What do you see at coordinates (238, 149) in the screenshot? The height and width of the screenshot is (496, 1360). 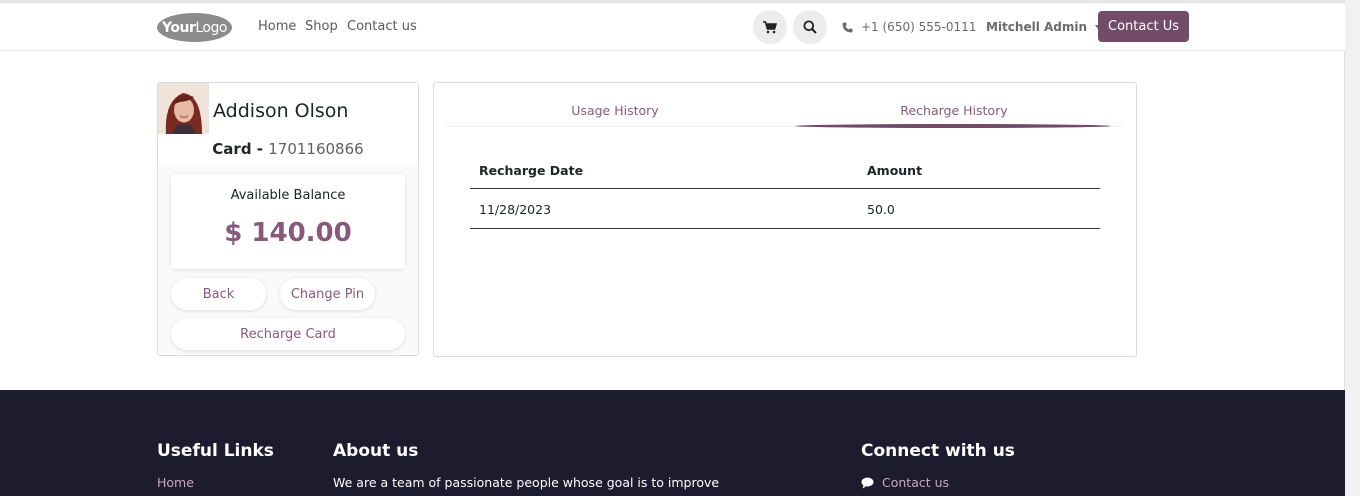 I see `card-label: Card -` at bounding box center [238, 149].